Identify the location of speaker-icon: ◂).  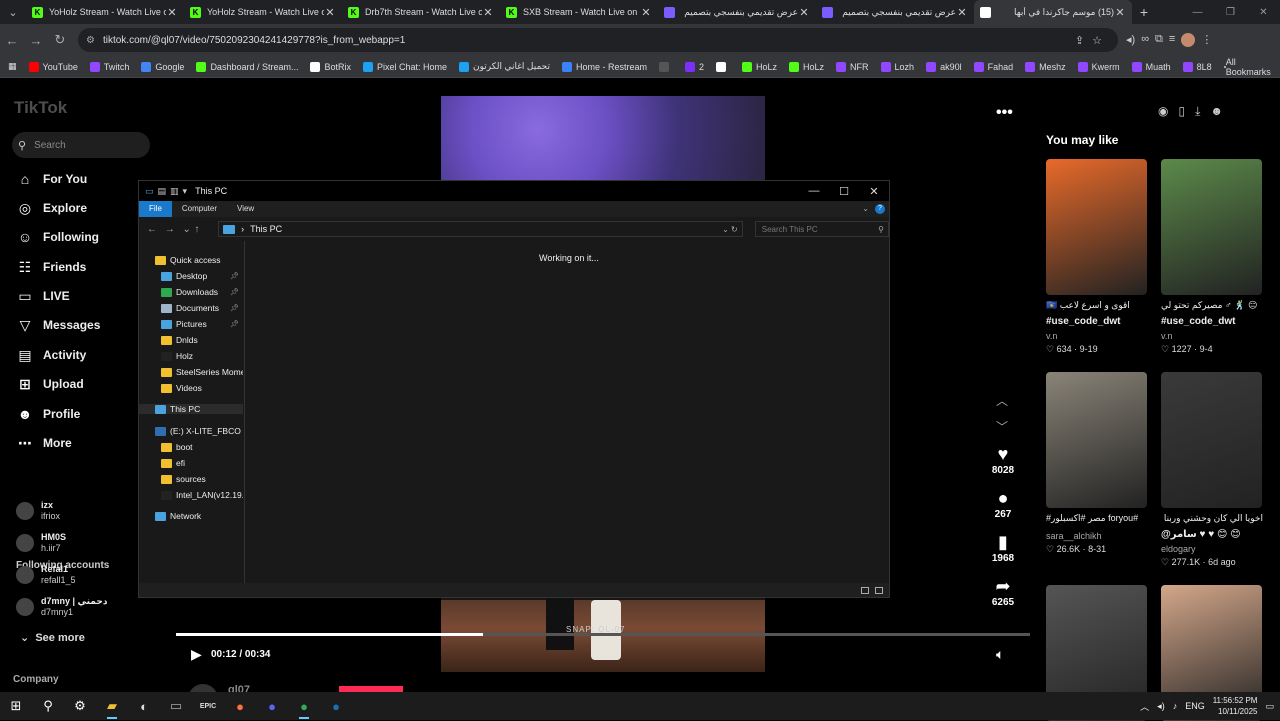
(1161, 706).